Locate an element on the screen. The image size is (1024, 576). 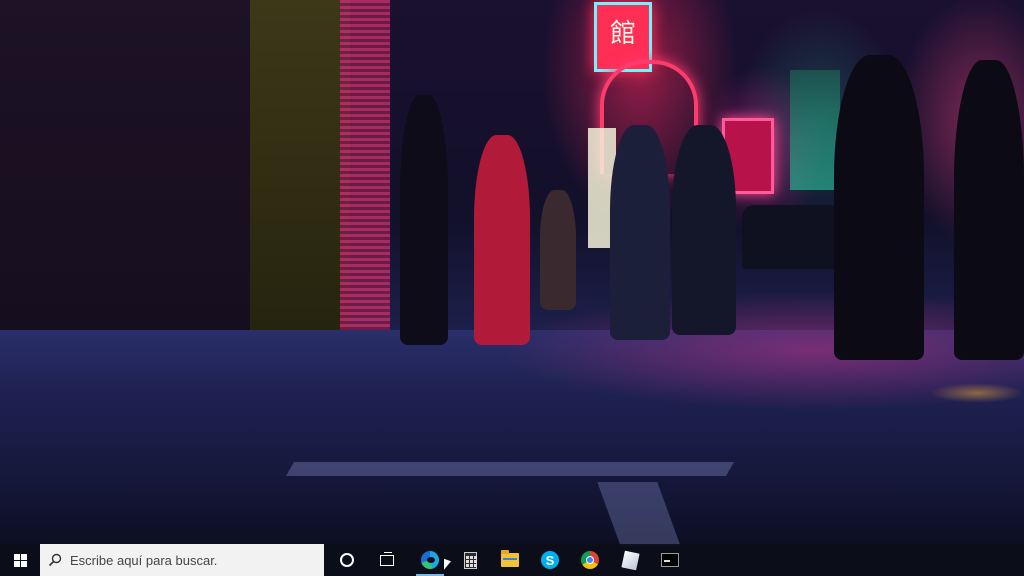
start-button is located at coordinates (20, 560).